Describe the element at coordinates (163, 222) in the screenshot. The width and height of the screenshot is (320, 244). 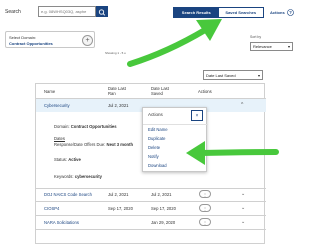
I see `row-last-saved: Jan 29, 2020` at that location.